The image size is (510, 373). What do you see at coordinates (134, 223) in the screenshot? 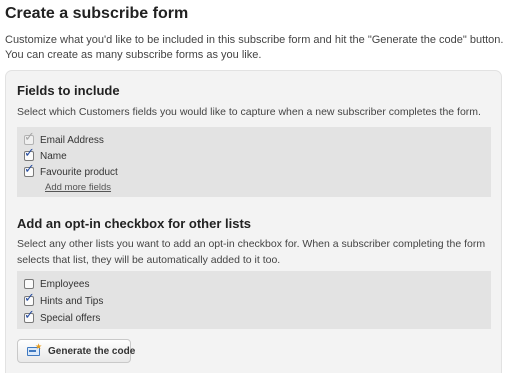
I see `optin-section-title: Add an opt-in checkbox for other lists` at bounding box center [134, 223].